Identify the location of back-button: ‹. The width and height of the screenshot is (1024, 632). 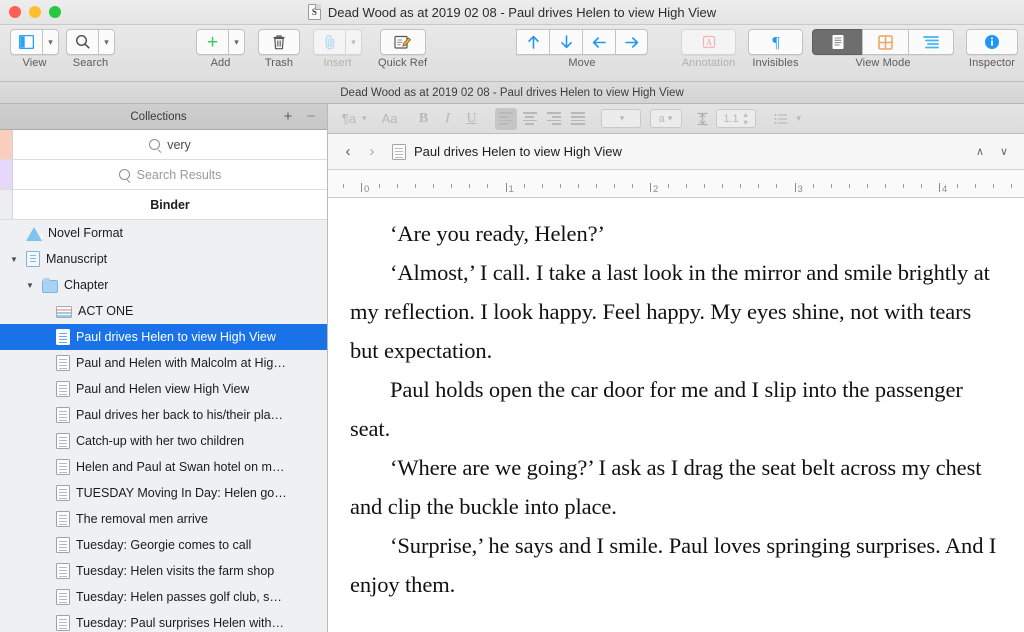
(348, 151).